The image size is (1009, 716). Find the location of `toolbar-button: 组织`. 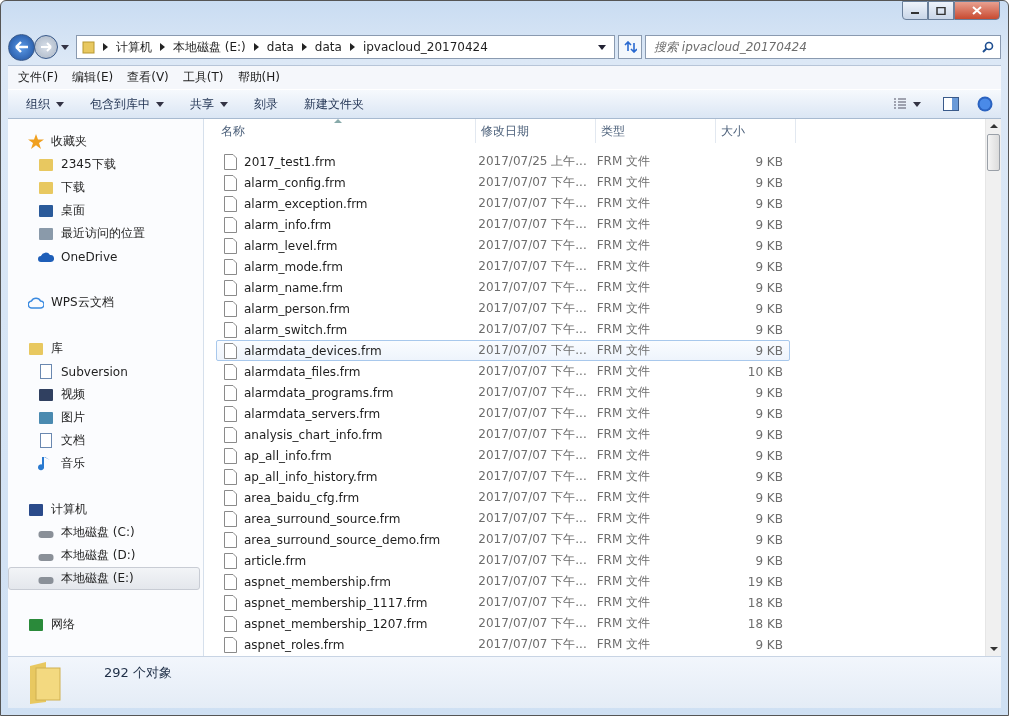

toolbar-button: 组织 is located at coordinates (45, 104).